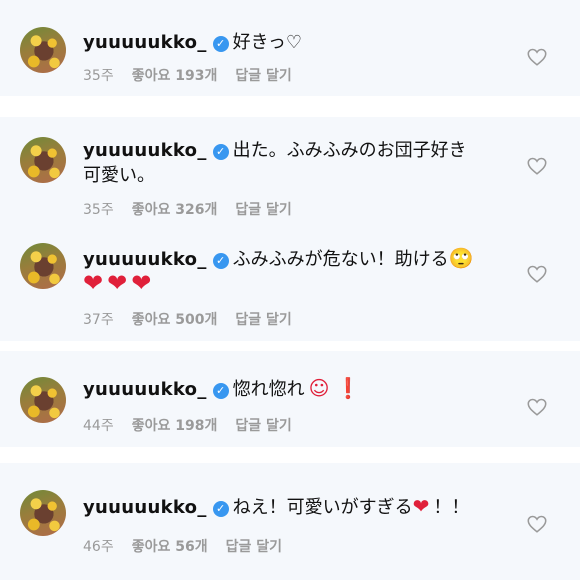  I want to click on comment-text-continued: 可愛い。, so click(119, 175).